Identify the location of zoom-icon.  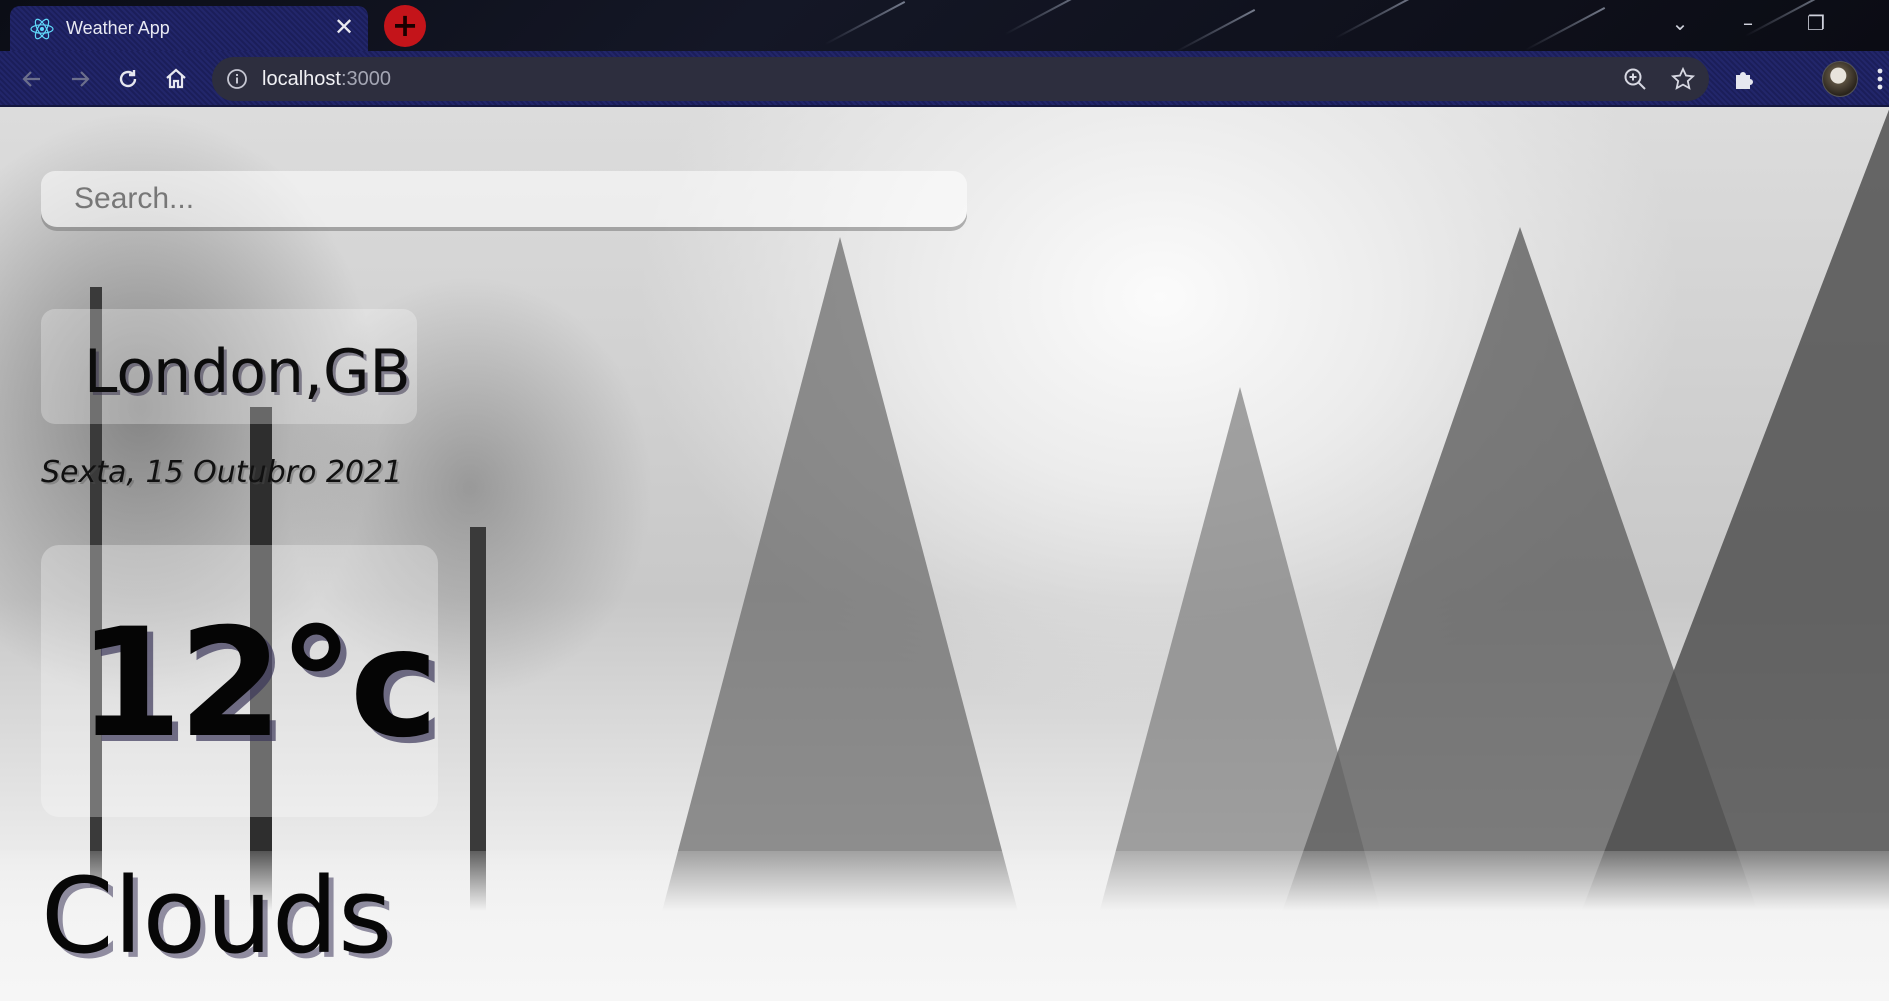
(1635, 79).